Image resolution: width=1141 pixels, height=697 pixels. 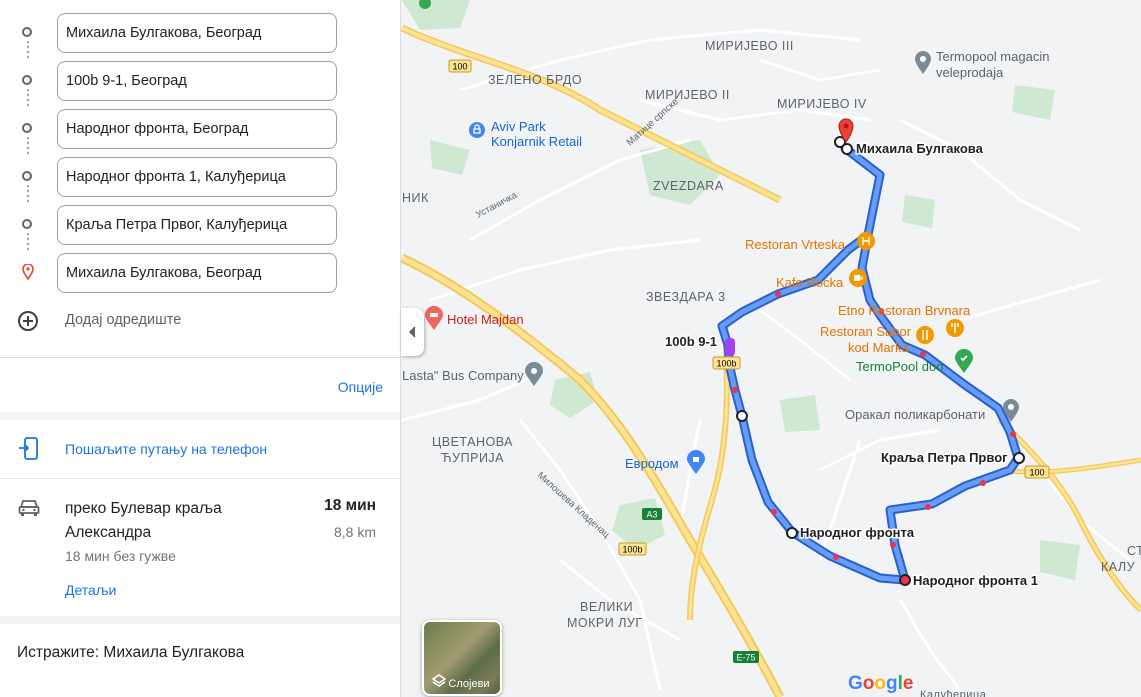 What do you see at coordinates (688, 186) in the screenshot?
I see `svg-text: ZVEZDARA` at bounding box center [688, 186].